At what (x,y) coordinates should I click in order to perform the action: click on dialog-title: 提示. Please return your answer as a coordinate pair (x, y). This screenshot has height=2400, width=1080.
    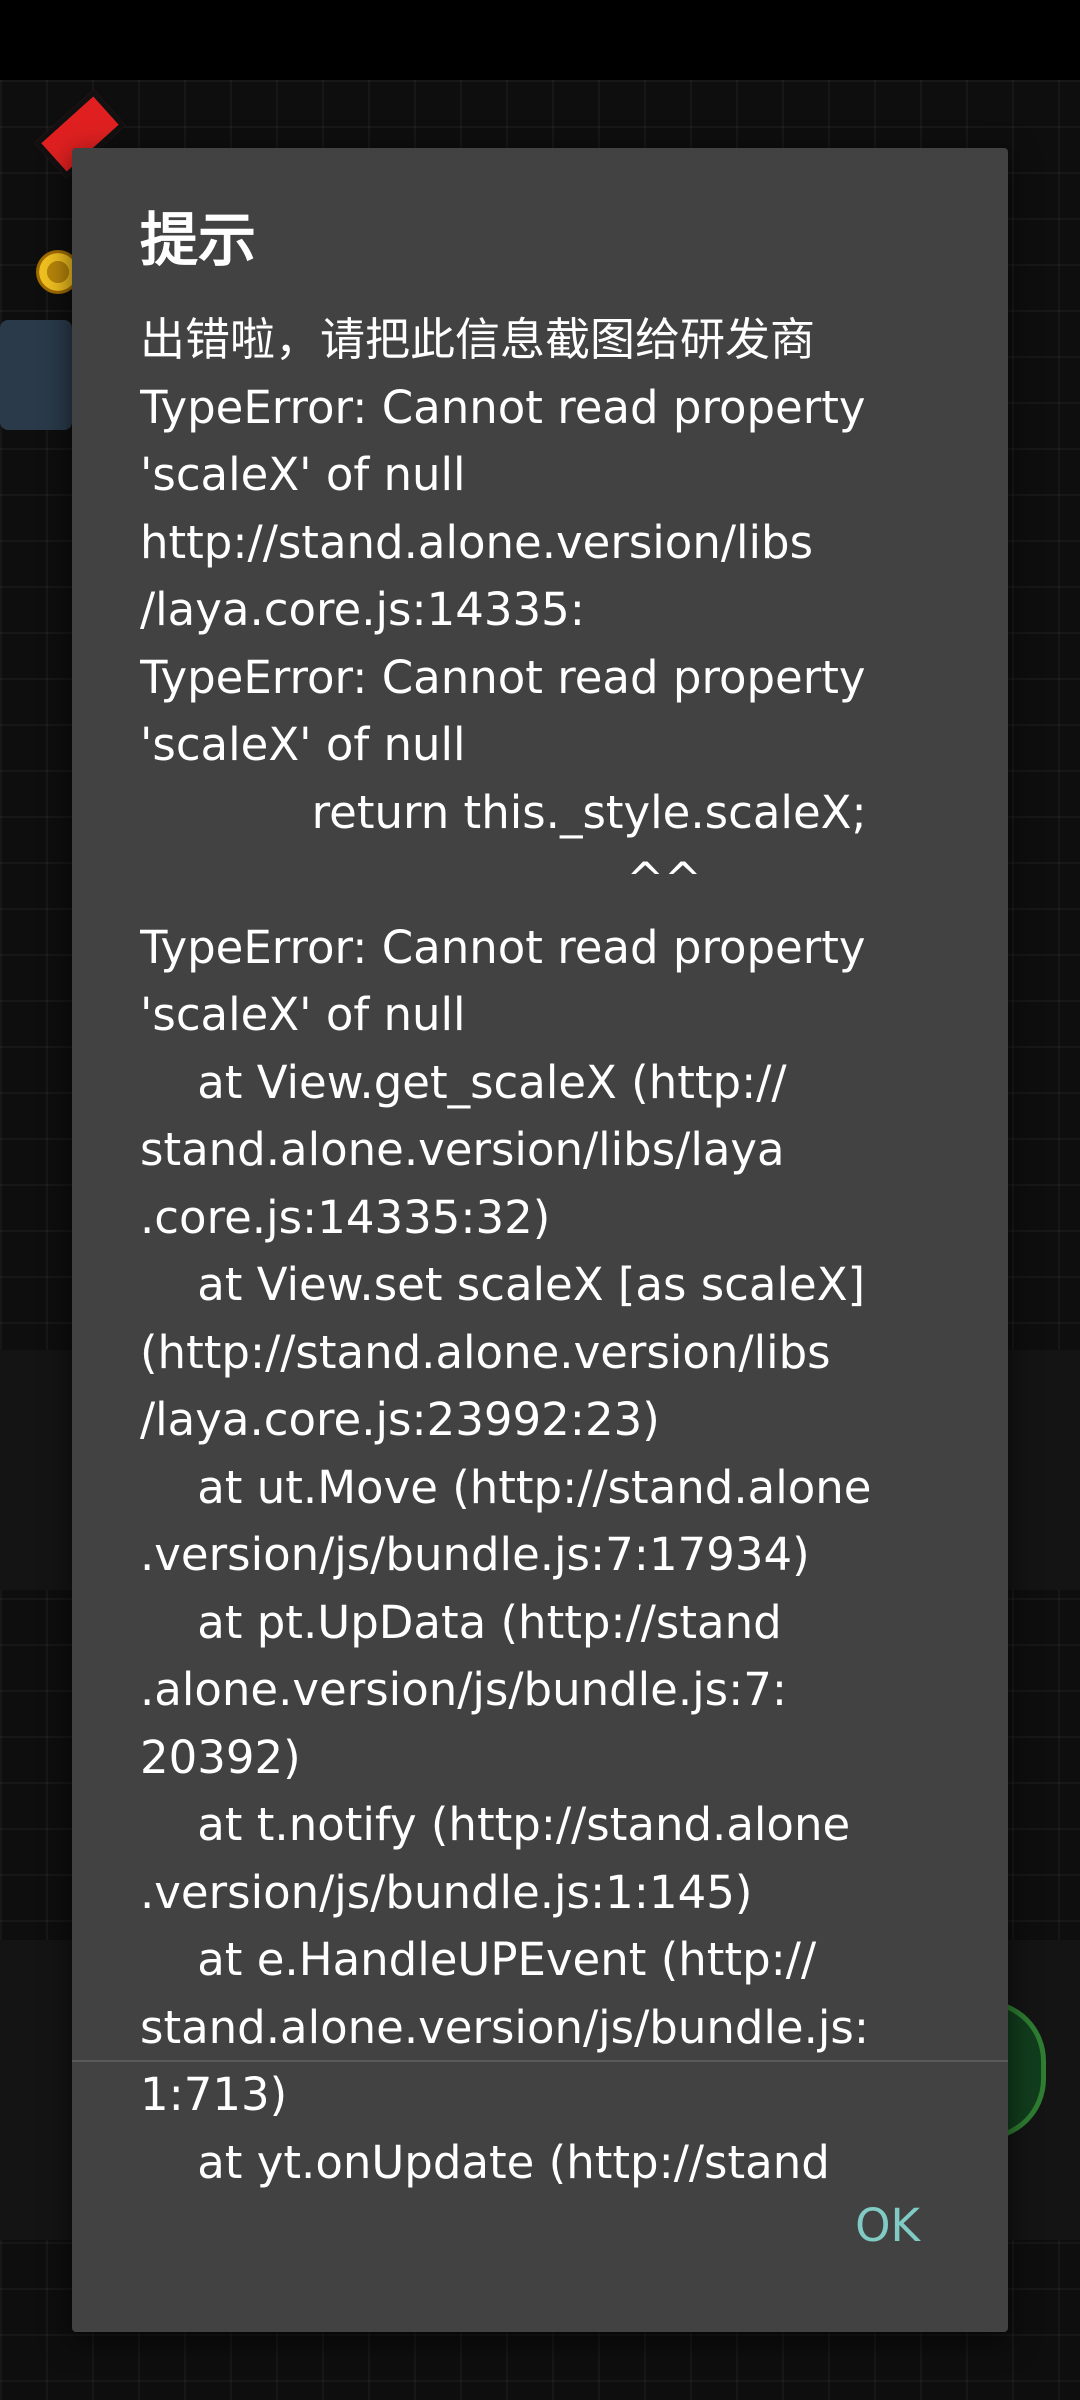
    Looking at the image, I should click on (198, 240).